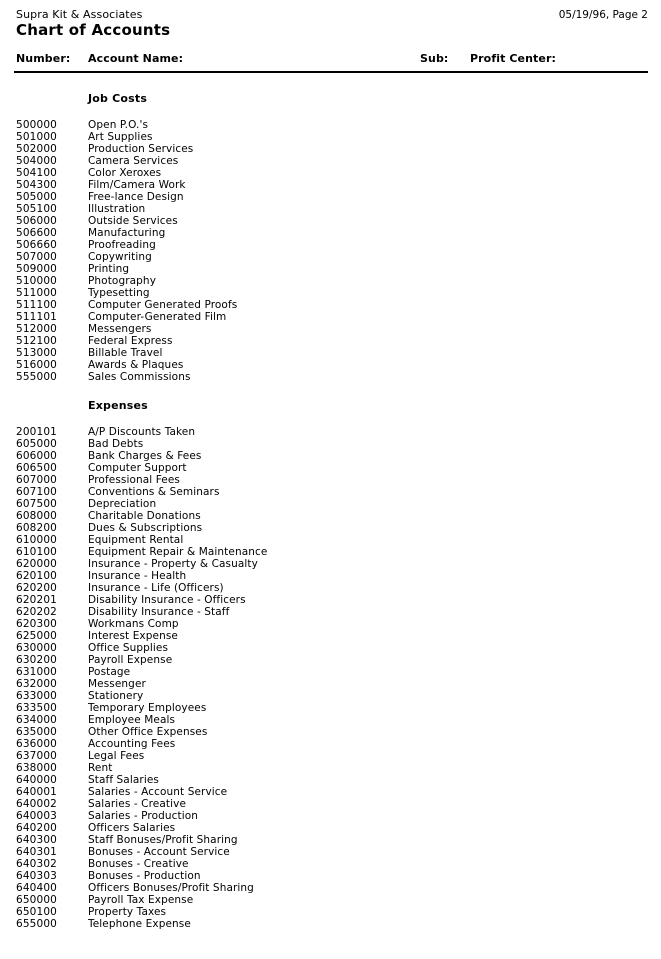  What do you see at coordinates (130, 660) in the screenshot?
I see `account-name: Payroll Expense` at bounding box center [130, 660].